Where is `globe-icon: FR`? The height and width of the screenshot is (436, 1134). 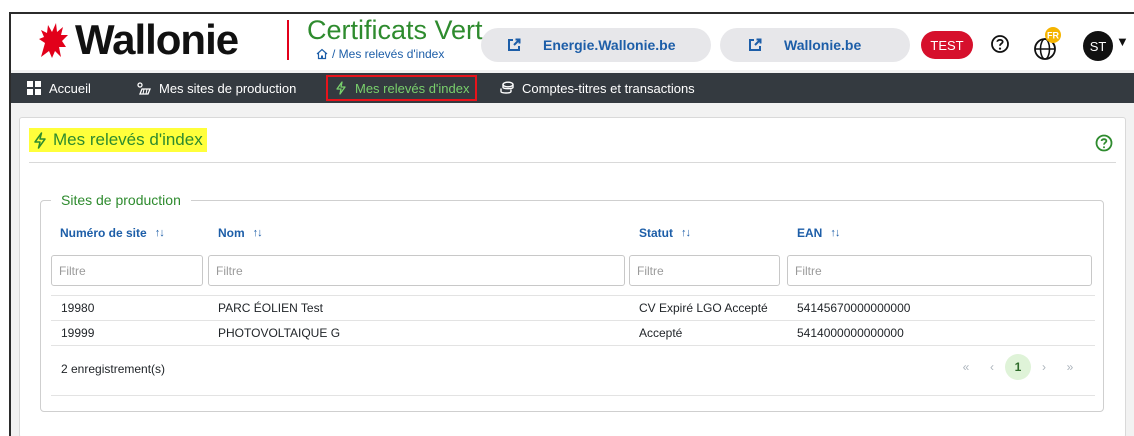
globe-icon: FR is located at coordinates (1047, 43).